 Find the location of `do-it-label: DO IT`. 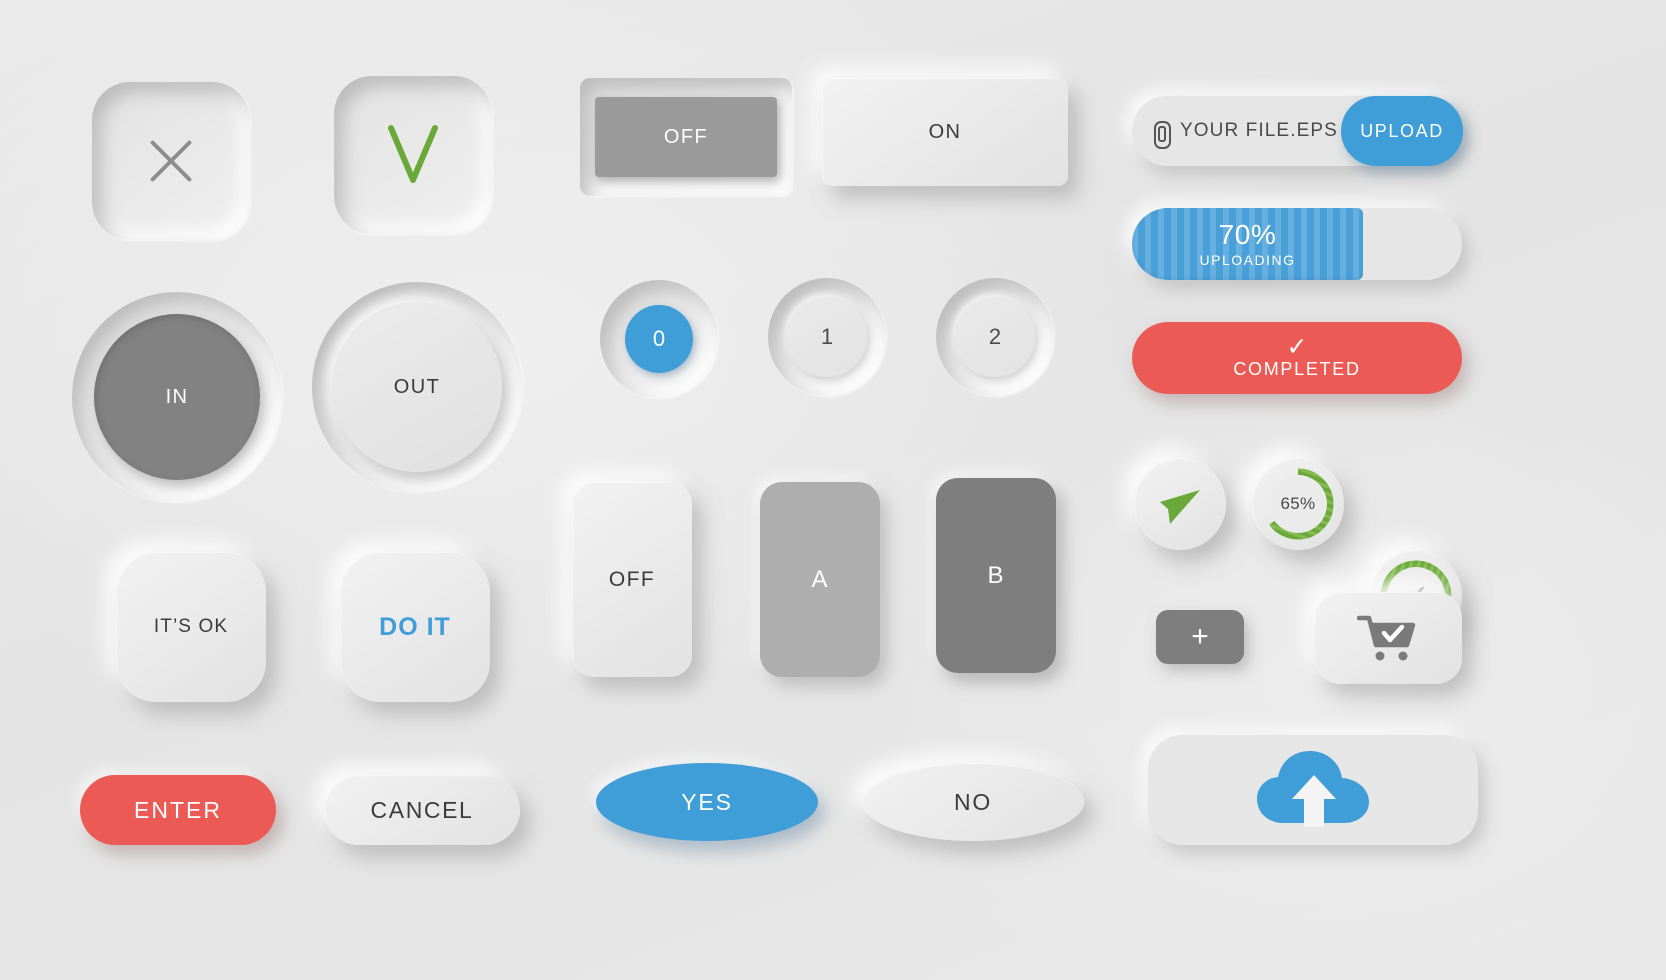

do-it-label: DO IT is located at coordinates (415, 626).